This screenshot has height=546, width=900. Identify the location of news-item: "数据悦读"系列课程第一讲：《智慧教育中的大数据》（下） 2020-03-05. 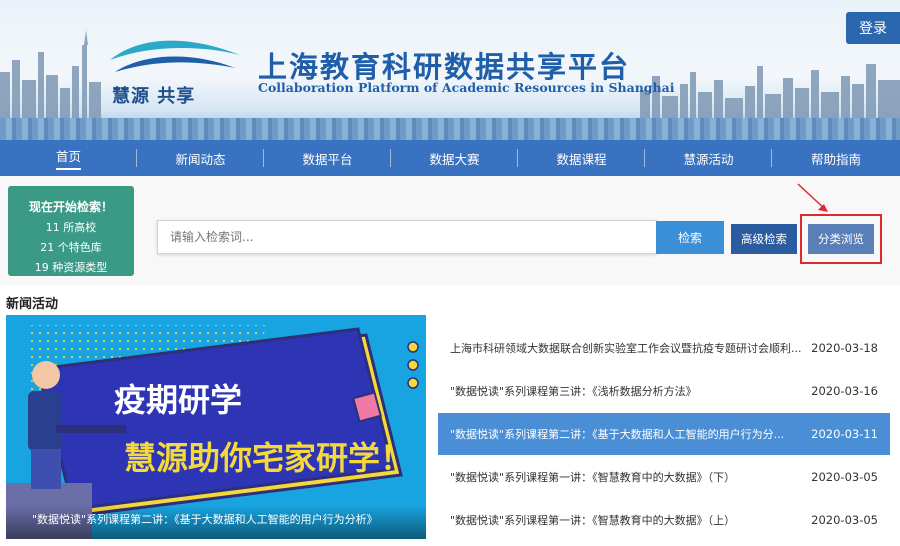
(664, 477).